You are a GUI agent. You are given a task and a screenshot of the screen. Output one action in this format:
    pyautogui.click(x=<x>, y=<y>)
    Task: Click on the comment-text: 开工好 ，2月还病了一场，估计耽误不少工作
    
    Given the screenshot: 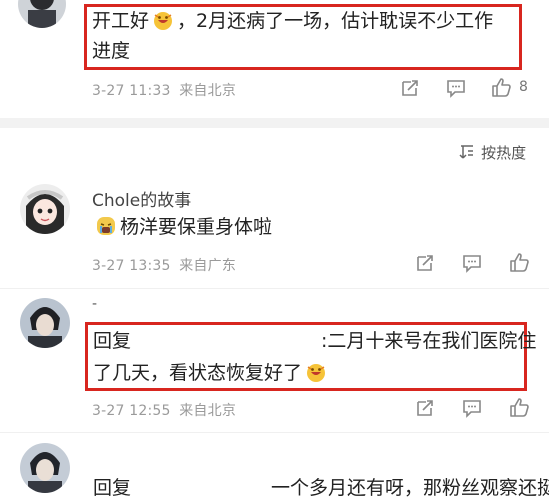 What is the action you would take?
    pyautogui.click(x=292, y=21)
    